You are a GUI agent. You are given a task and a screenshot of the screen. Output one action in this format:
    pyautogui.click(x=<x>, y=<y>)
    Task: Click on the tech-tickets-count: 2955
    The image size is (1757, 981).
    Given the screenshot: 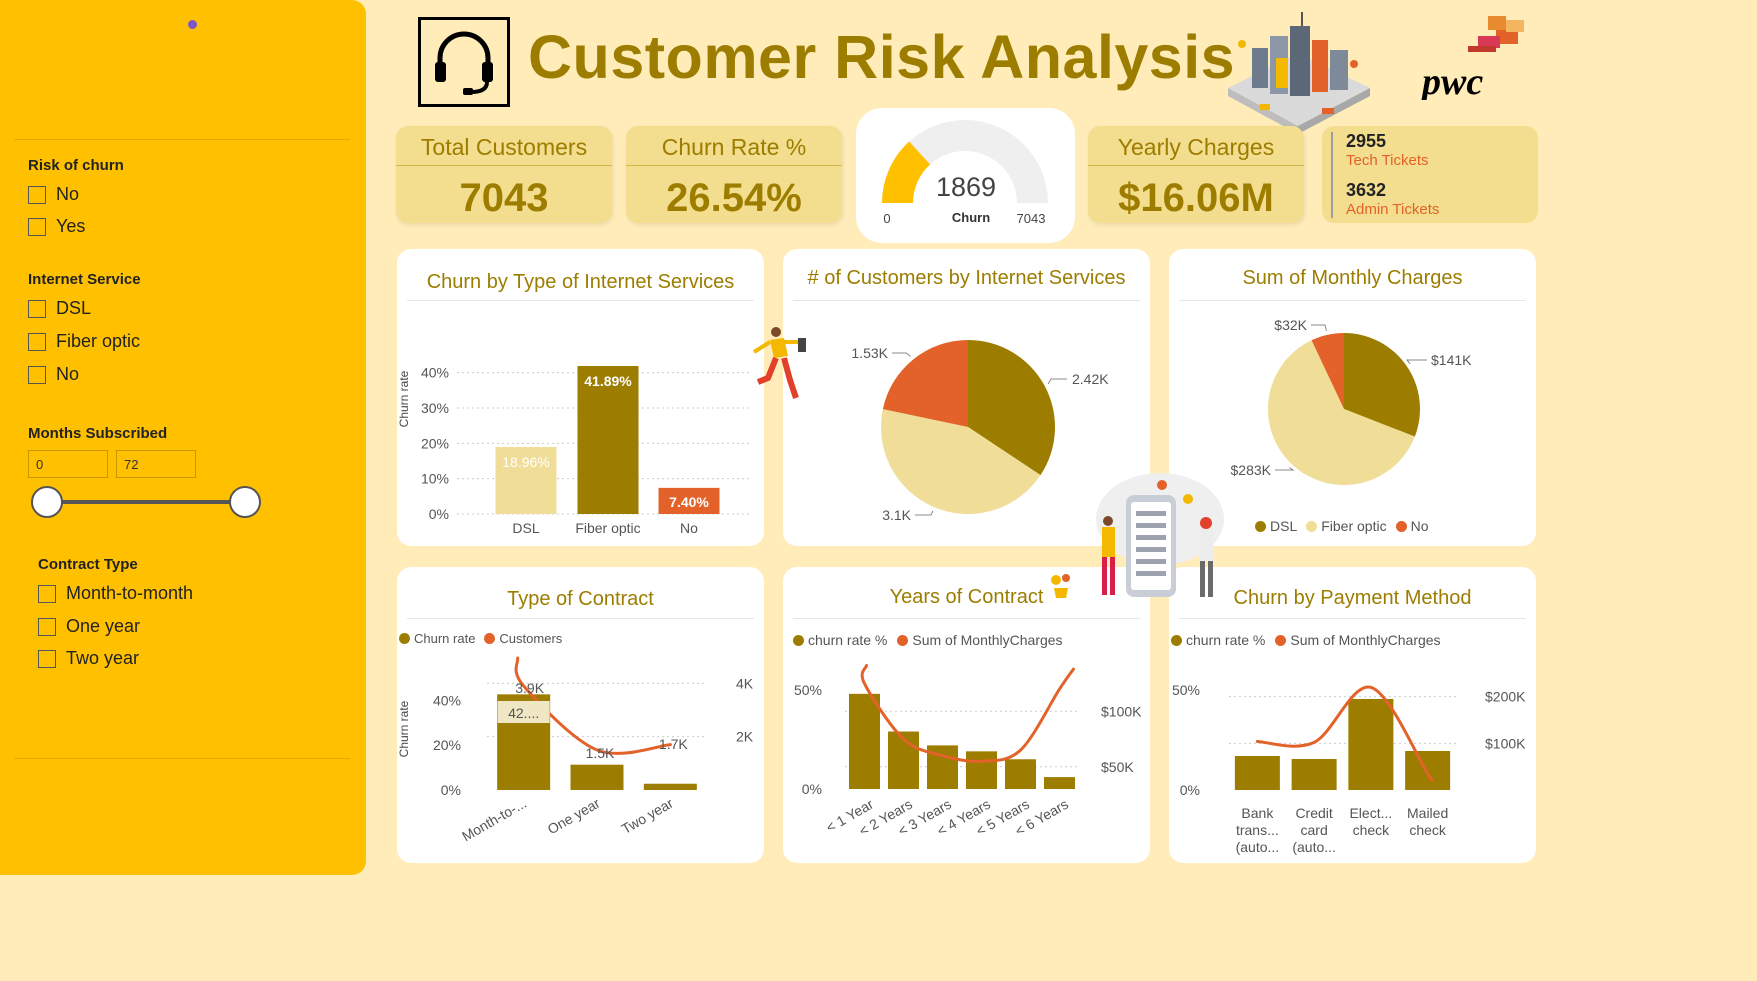 What is the action you would take?
    pyautogui.click(x=1366, y=141)
    